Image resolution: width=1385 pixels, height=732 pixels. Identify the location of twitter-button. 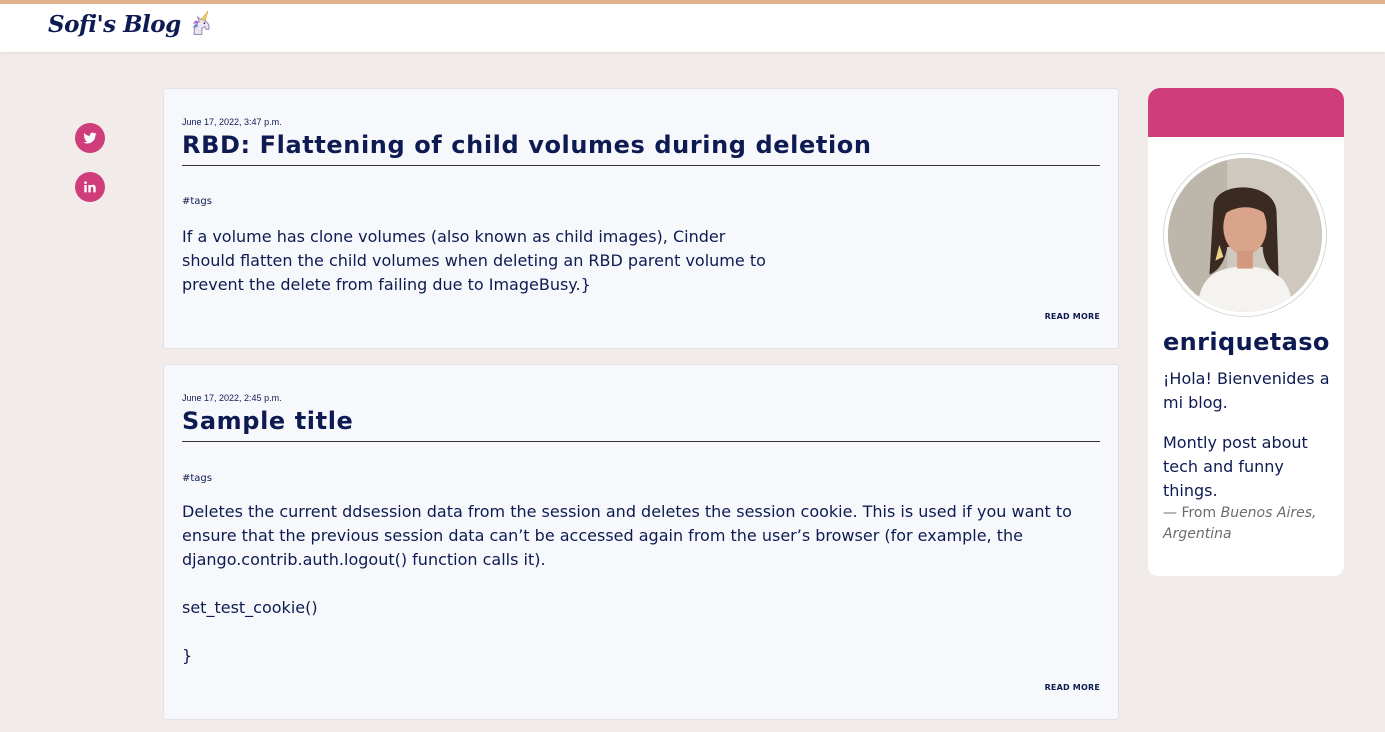
(90, 138).